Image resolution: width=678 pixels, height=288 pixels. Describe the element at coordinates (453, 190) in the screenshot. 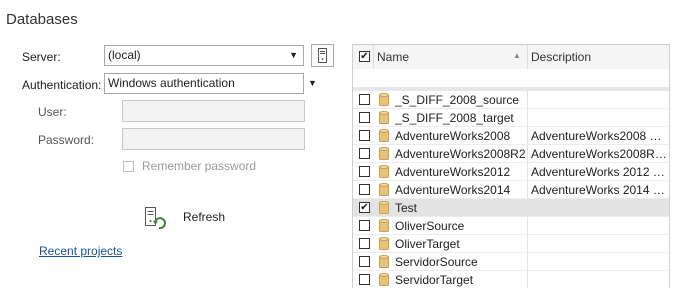

I see `database-name: AdventureWorks2014` at that location.